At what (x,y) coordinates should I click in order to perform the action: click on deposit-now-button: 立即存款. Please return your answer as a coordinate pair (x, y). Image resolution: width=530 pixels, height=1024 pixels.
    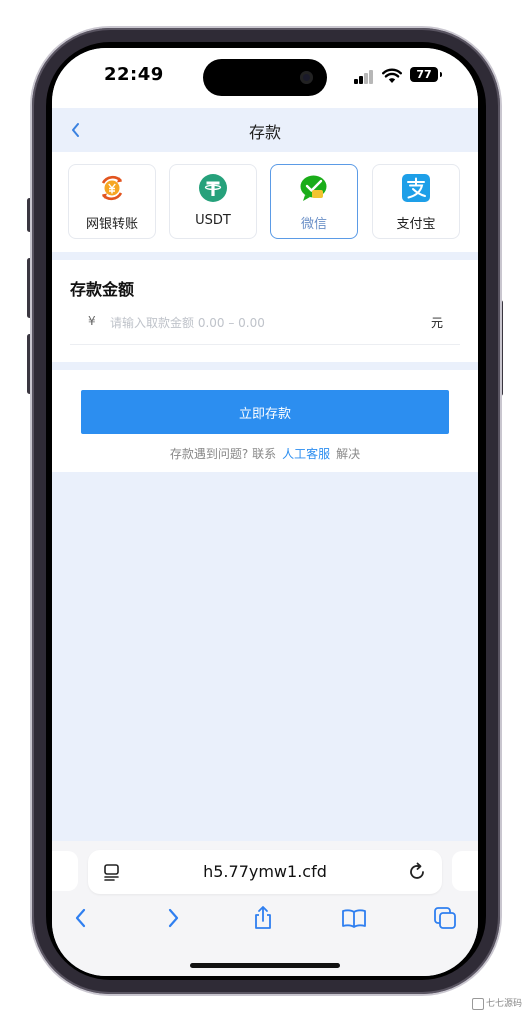
    Looking at the image, I should click on (265, 412).